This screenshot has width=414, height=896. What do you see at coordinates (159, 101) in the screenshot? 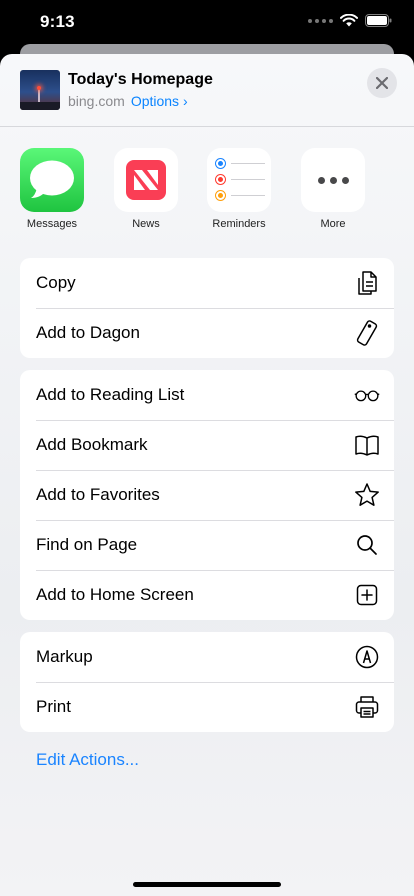
I see `options-link: Options ›` at bounding box center [159, 101].